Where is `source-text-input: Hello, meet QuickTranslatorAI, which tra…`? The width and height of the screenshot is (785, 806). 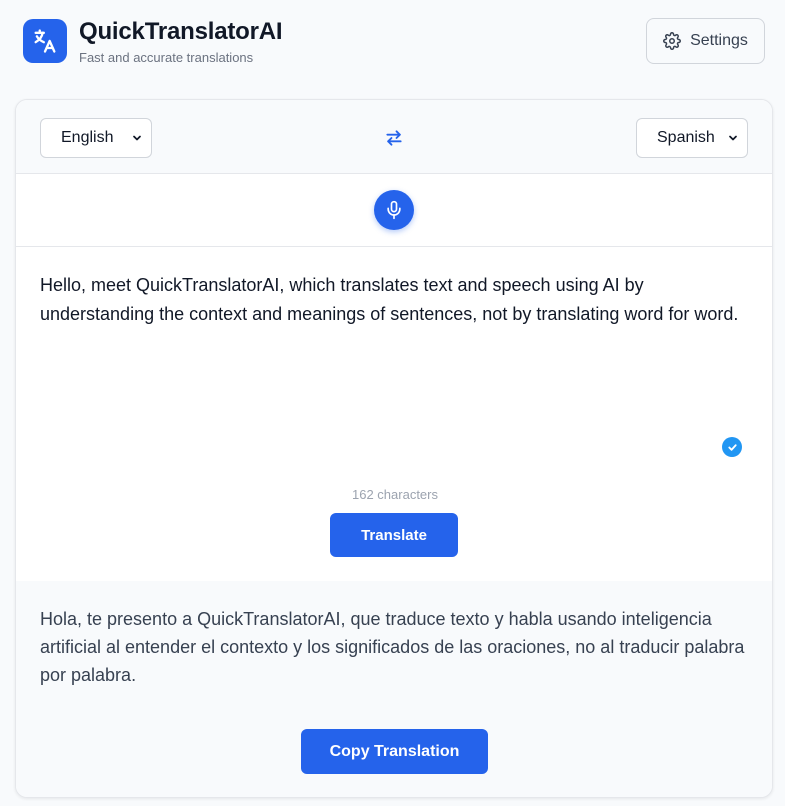
source-text-input: Hello, meet QuickTranslatorAI, which tra… is located at coordinates (397, 299).